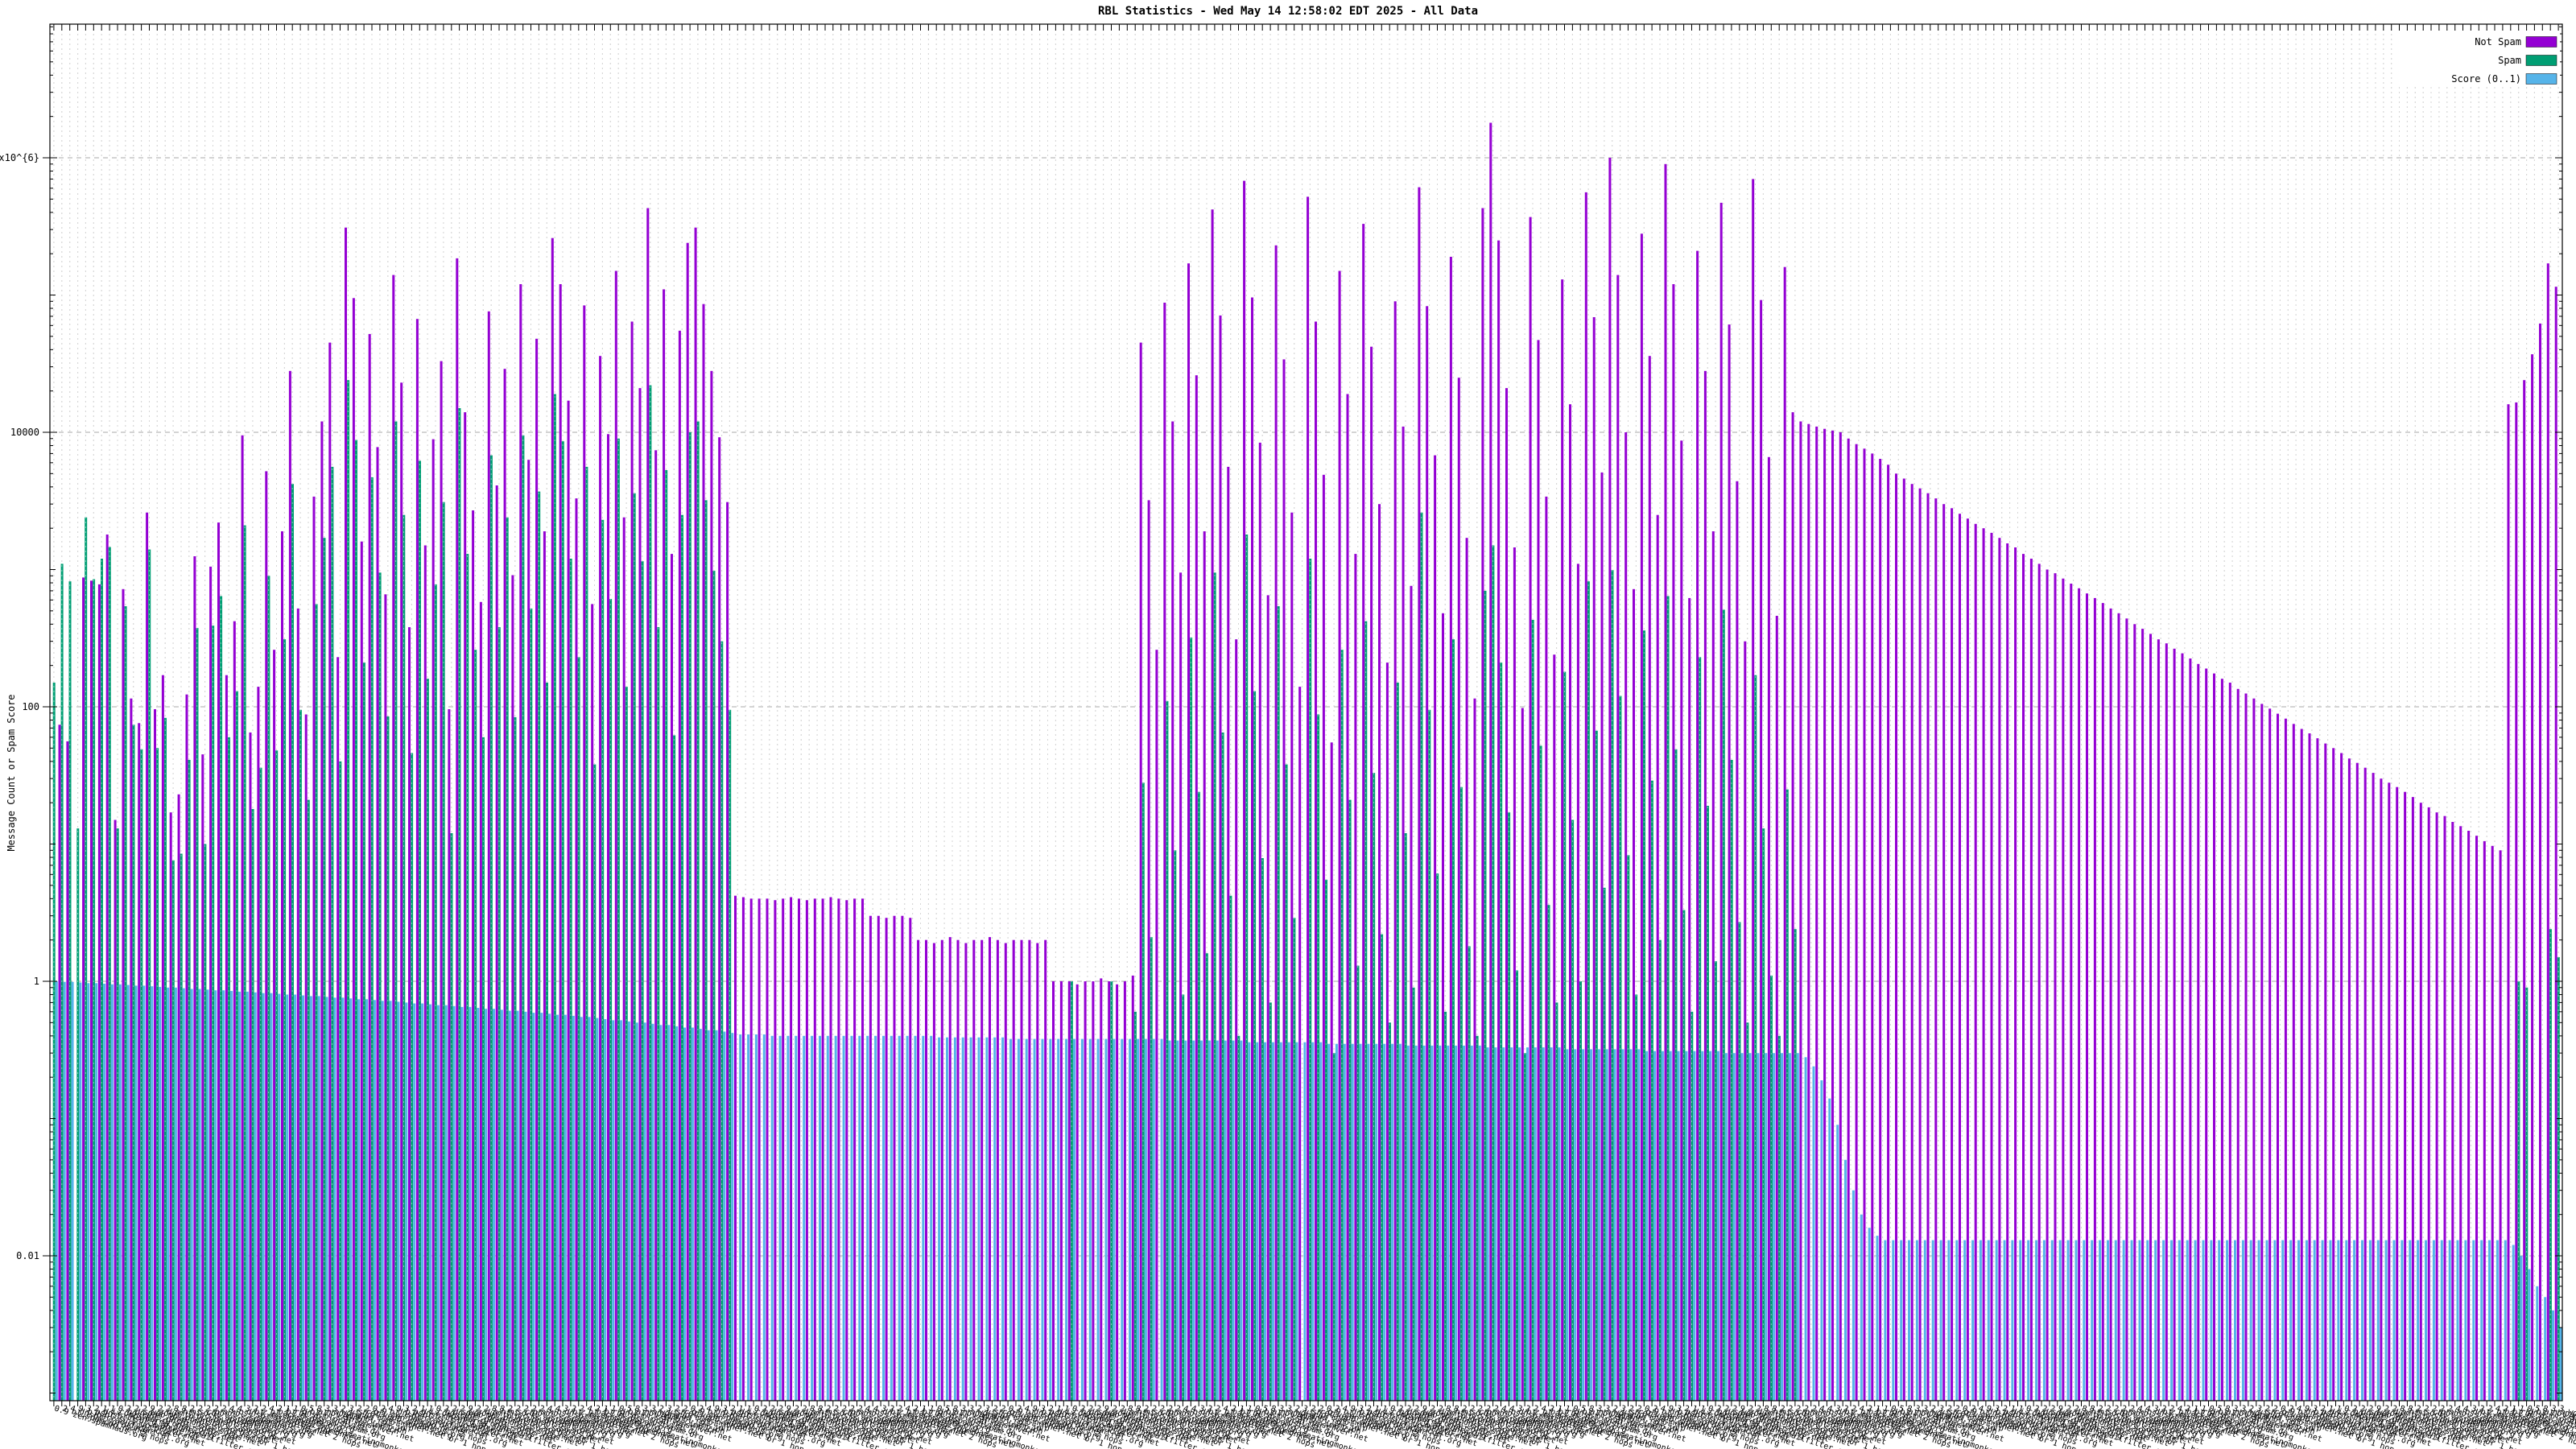 The image size is (2576, 1449). What do you see at coordinates (2498, 41) in the screenshot?
I see `legend-label: Not Spam` at bounding box center [2498, 41].